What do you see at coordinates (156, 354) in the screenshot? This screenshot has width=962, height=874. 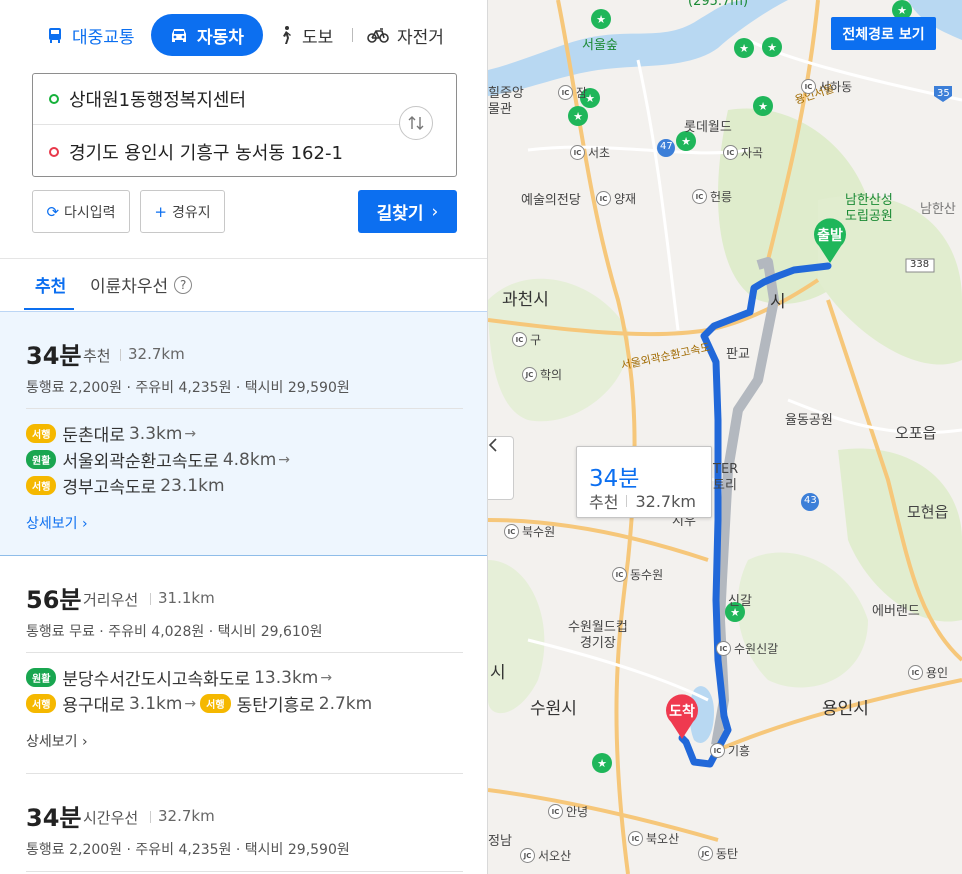 I see `result-distance: 32.7km` at bounding box center [156, 354].